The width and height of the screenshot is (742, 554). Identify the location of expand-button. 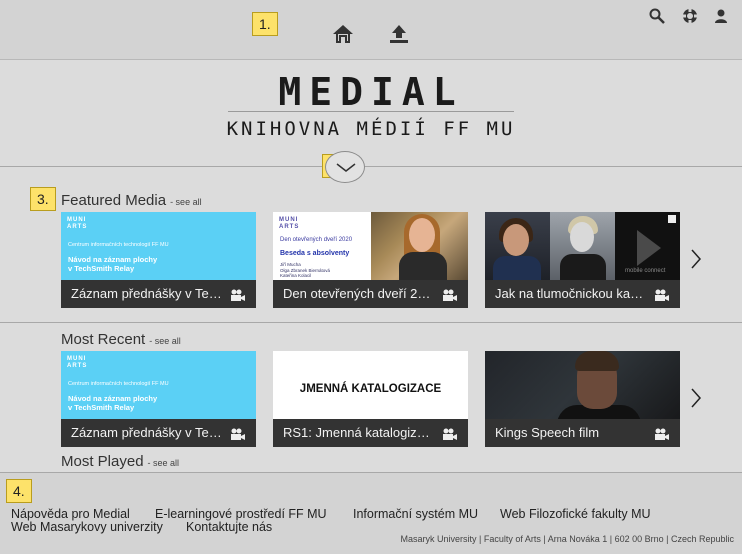
(345, 167).